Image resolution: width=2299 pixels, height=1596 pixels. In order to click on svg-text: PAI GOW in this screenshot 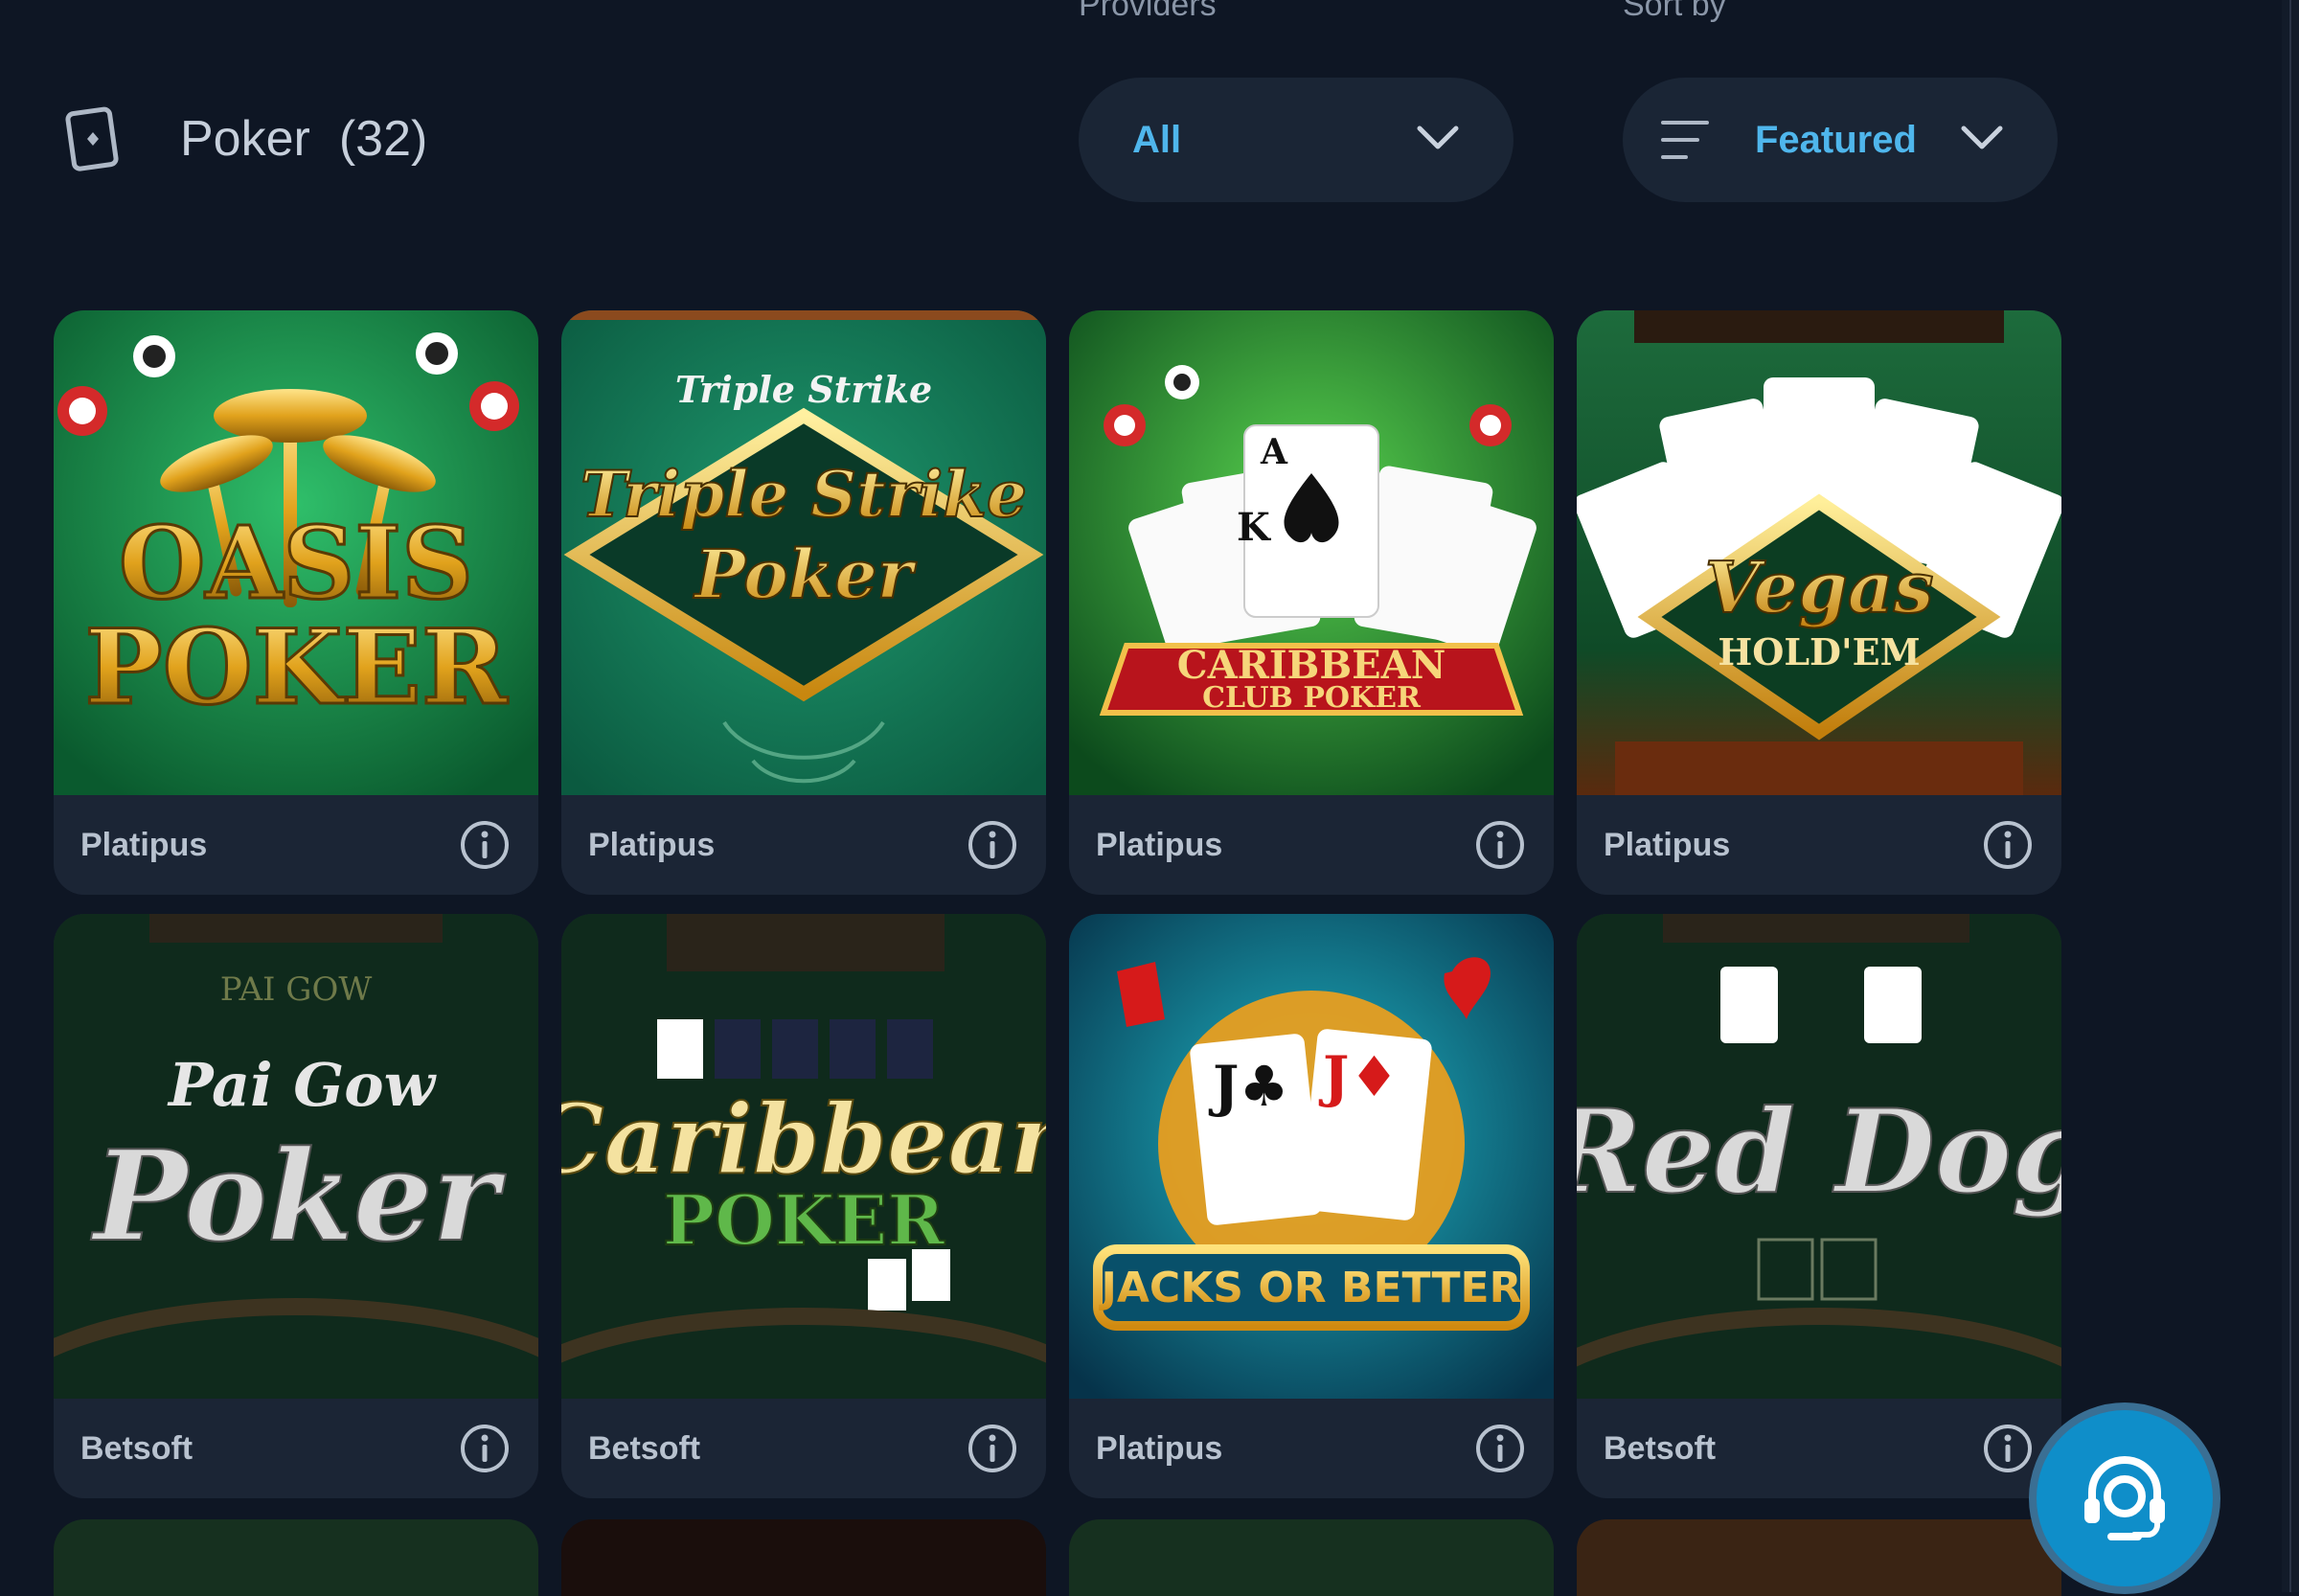, I will do `click(296, 989)`.